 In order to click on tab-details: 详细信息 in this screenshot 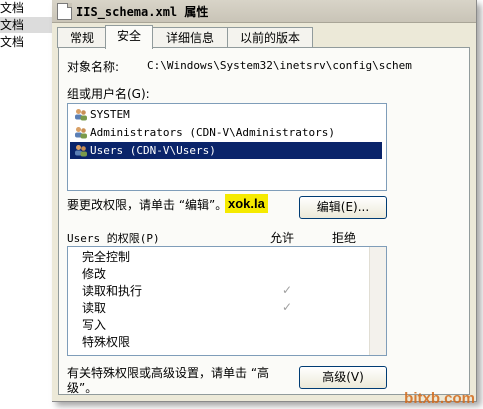, I will do `click(190, 37)`.